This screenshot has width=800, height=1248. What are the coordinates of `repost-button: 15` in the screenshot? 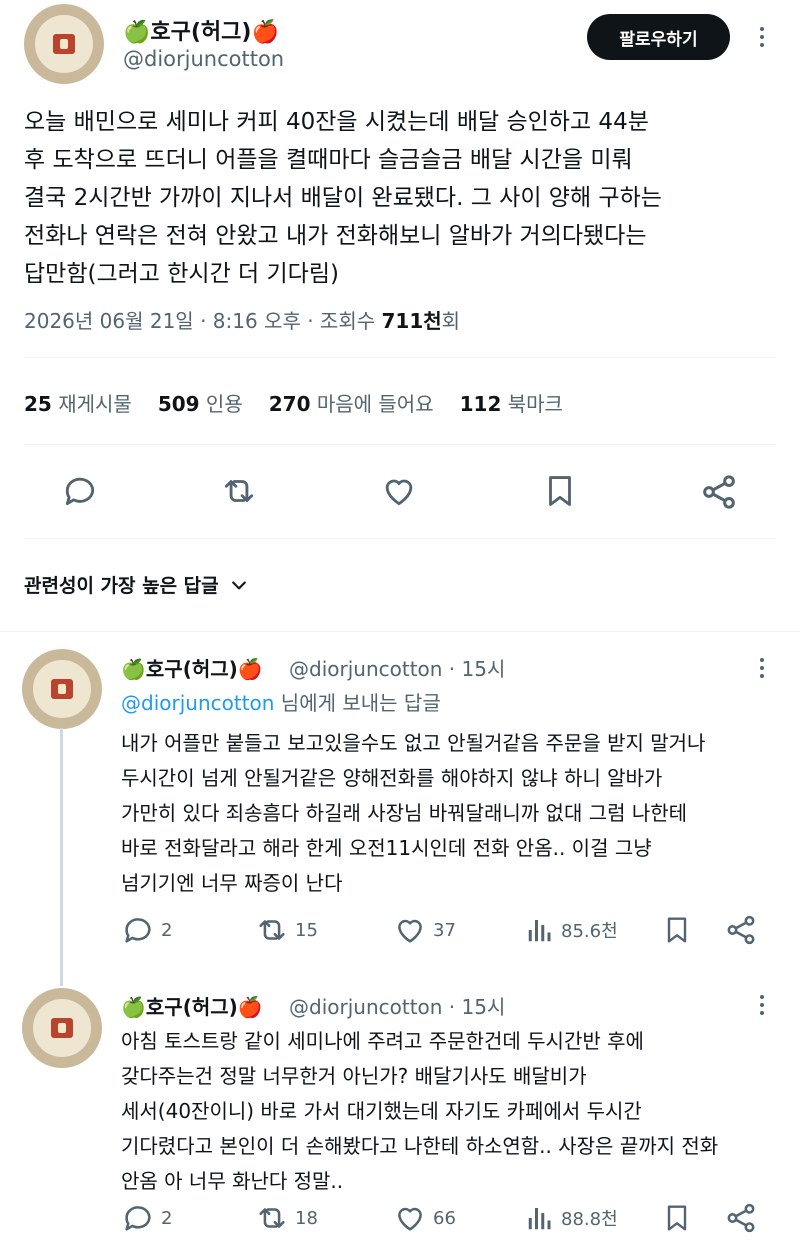 It's located at (286, 930).